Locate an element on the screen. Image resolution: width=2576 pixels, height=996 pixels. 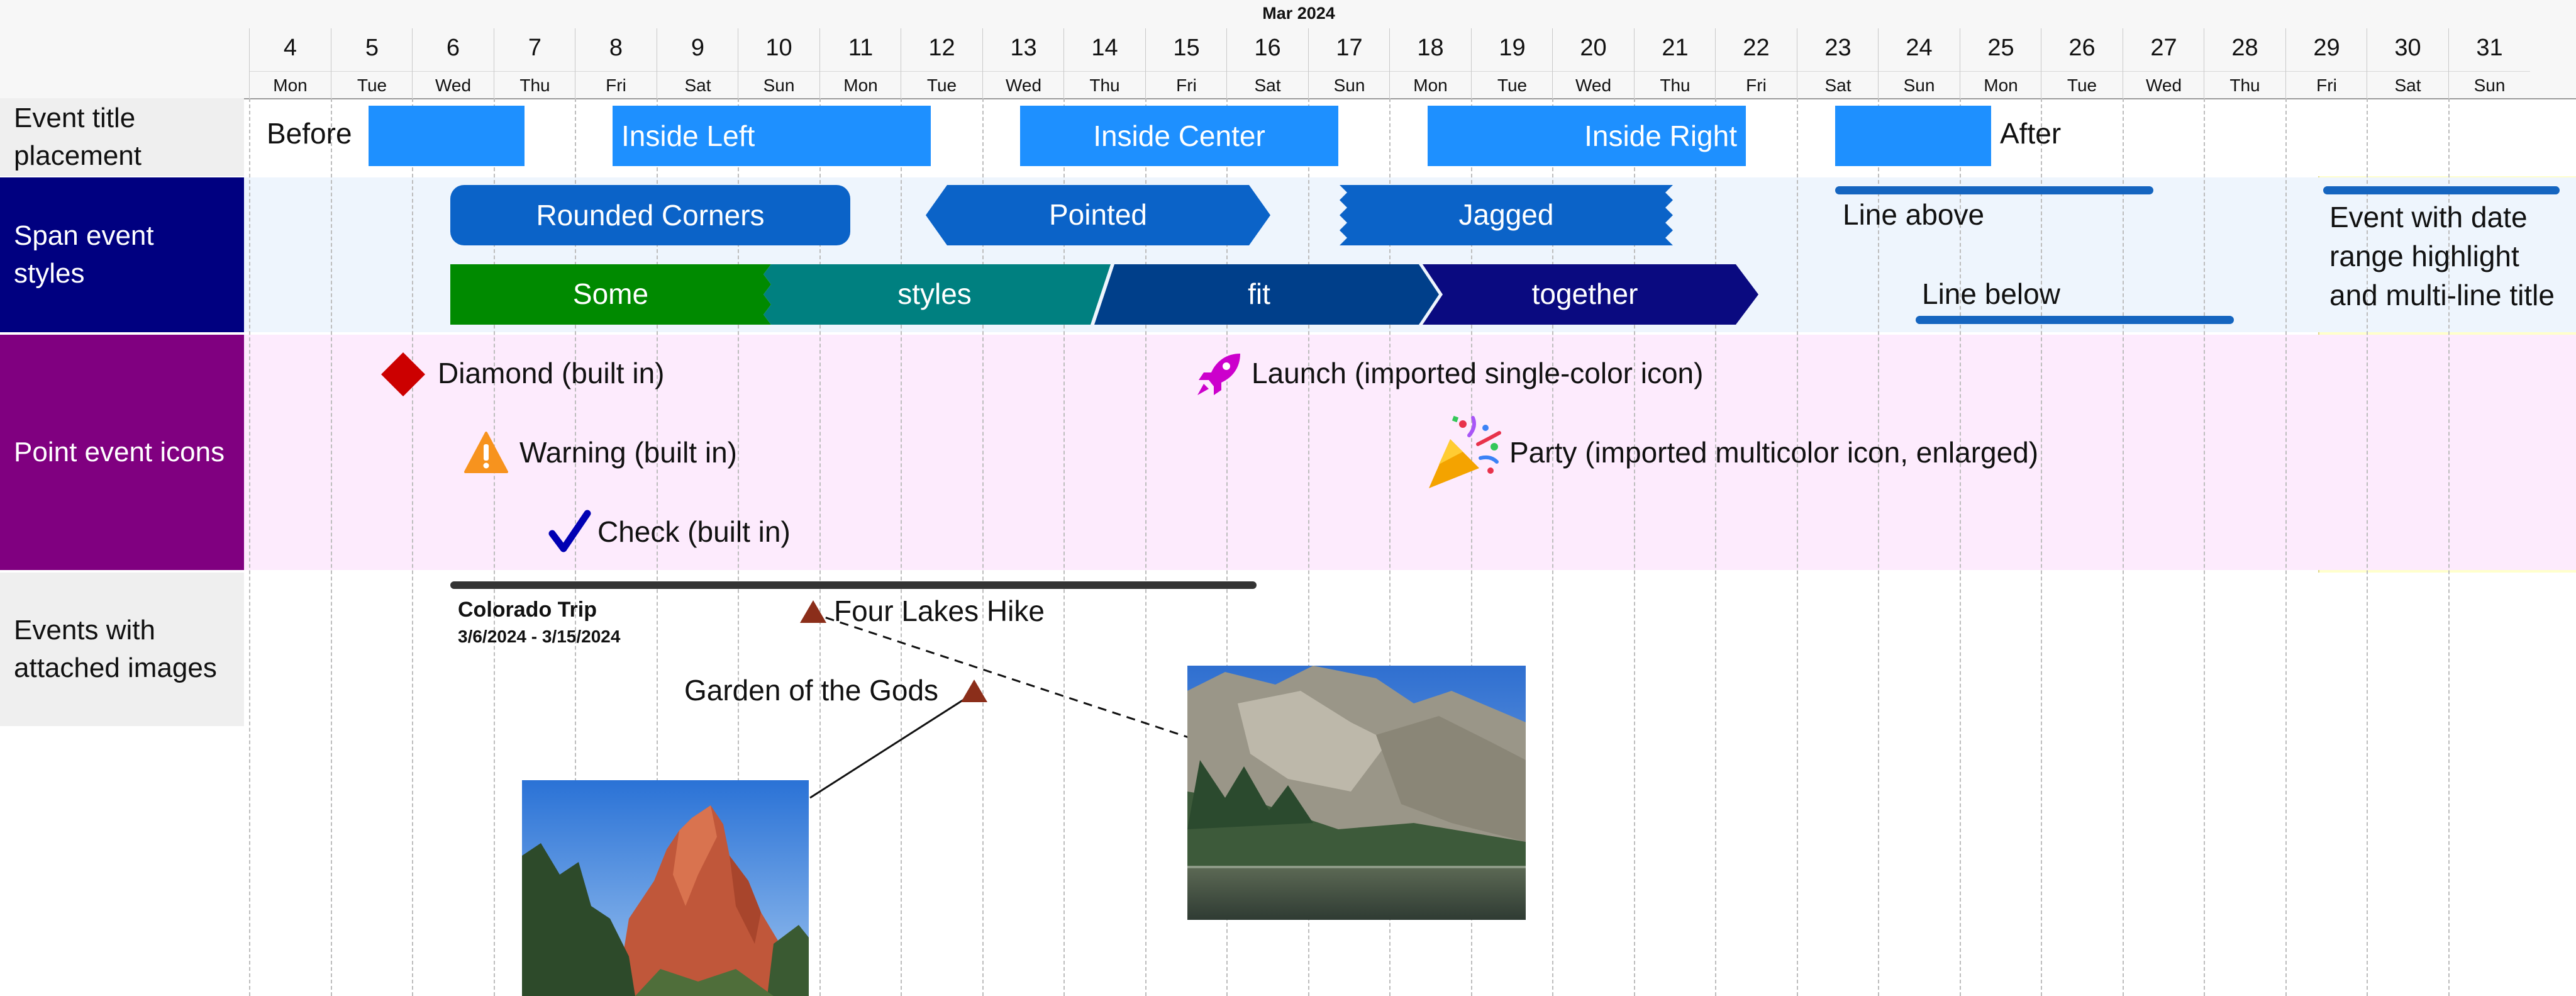
hike-label: Four Lakes Hike is located at coordinates (939, 611).